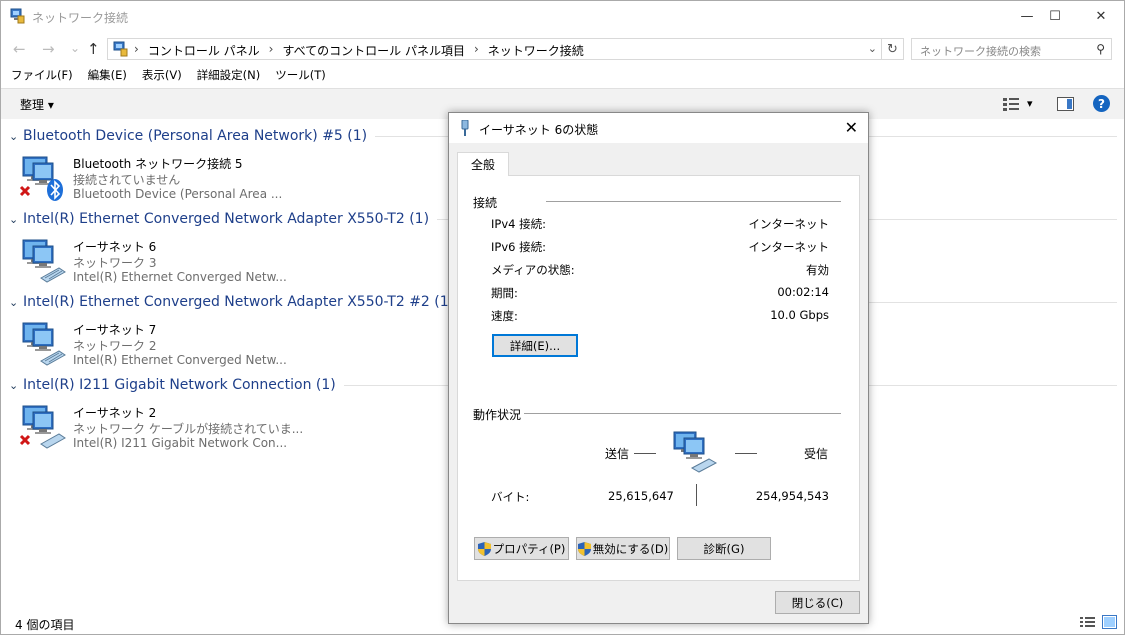 This screenshot has height=635, width=1125. What do you see at coordinates (518, 247) in the screenshot?
I see `ipv6-label: IPv6 接続:` at bounding box center [518, 247].